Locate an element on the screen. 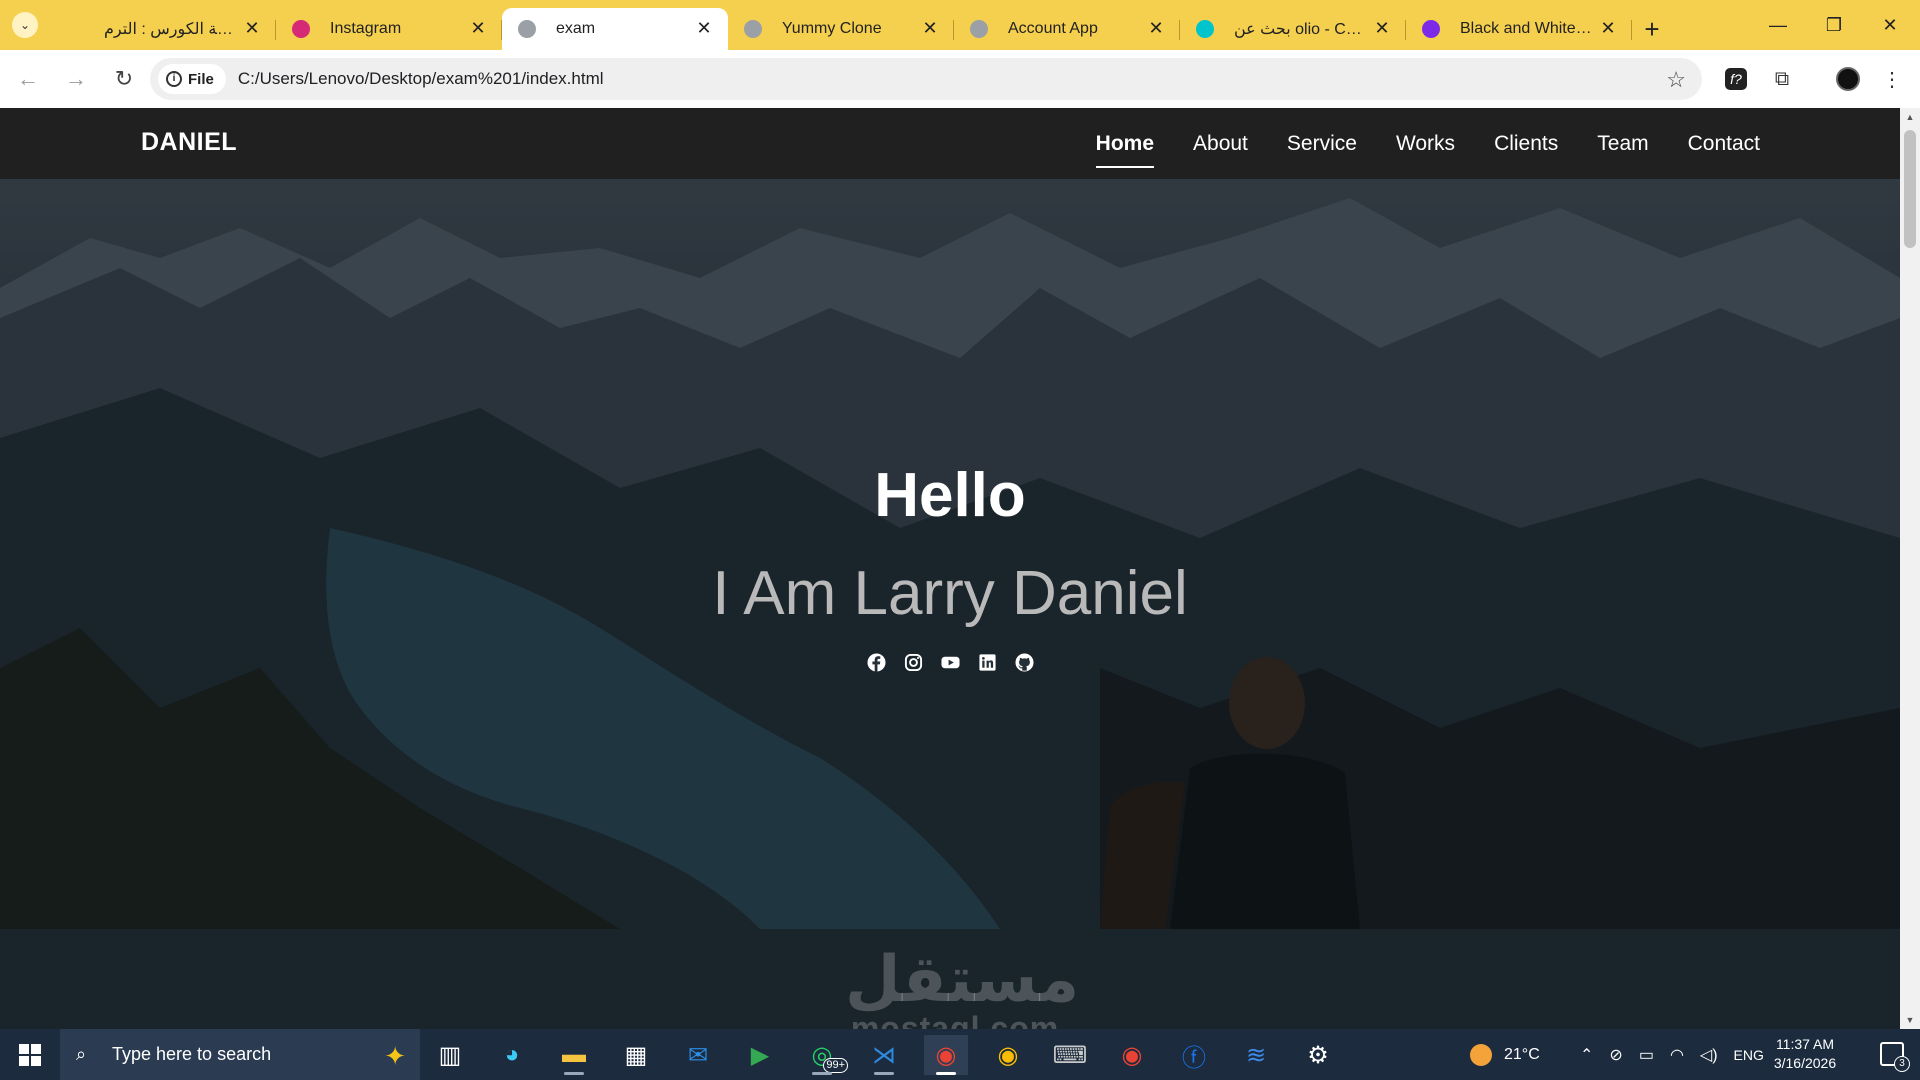  settings-gear-icon: ⚙ is located at coordinates (1318, 1055).